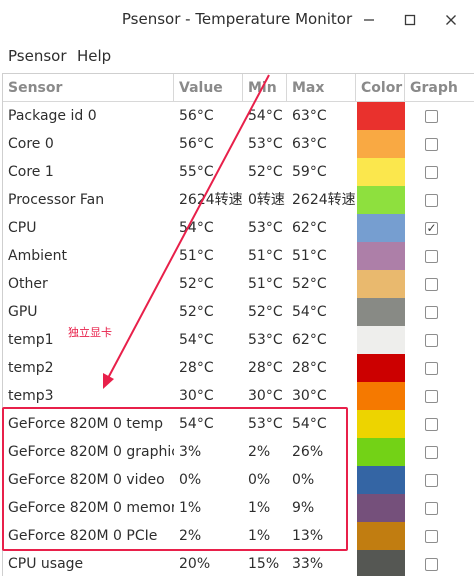 Image resolution: width=474 pixels, height=576 pixels. Describe the element at coordinates (90, 332) in the screenshot. I see `annotation-label: 独立显卡` at that location.